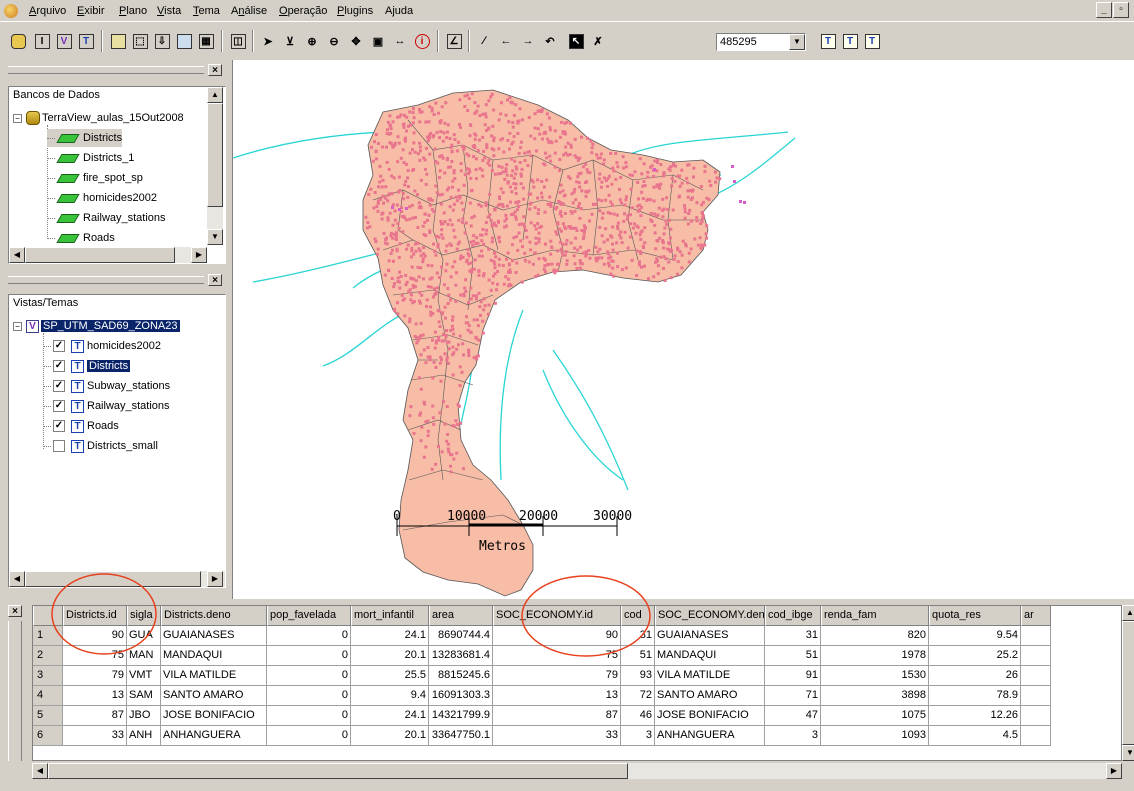 The height and width of the screenshot is (791, 1134). Describe the element at coordinates (550, 41) in the screenshot. I see `undo-icon: ↶` at that location.